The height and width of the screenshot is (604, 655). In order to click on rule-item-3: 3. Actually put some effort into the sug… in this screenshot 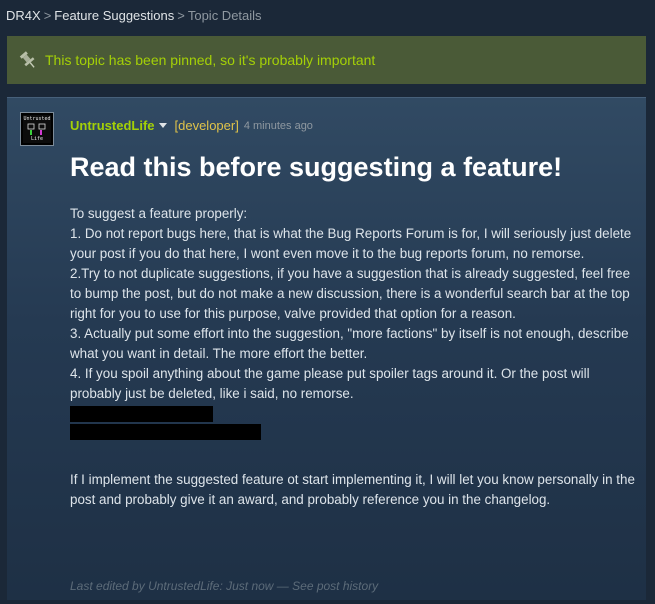, I will do `click(349, 343)`.